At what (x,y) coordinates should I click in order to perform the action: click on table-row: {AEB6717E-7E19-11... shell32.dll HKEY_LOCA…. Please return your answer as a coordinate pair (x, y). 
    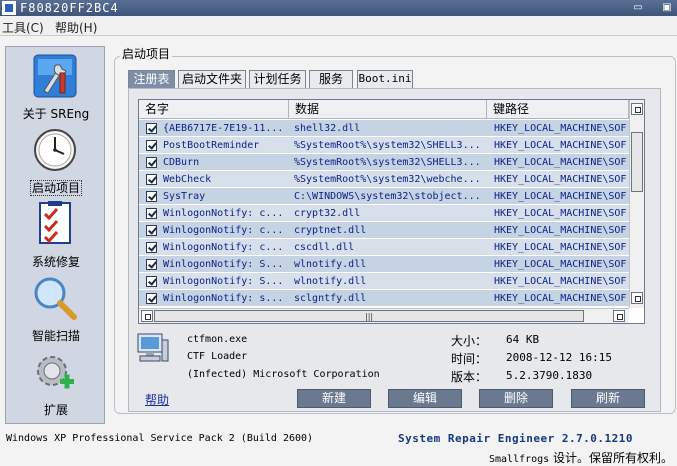
    Looking at the image, I should click on (384, 128).